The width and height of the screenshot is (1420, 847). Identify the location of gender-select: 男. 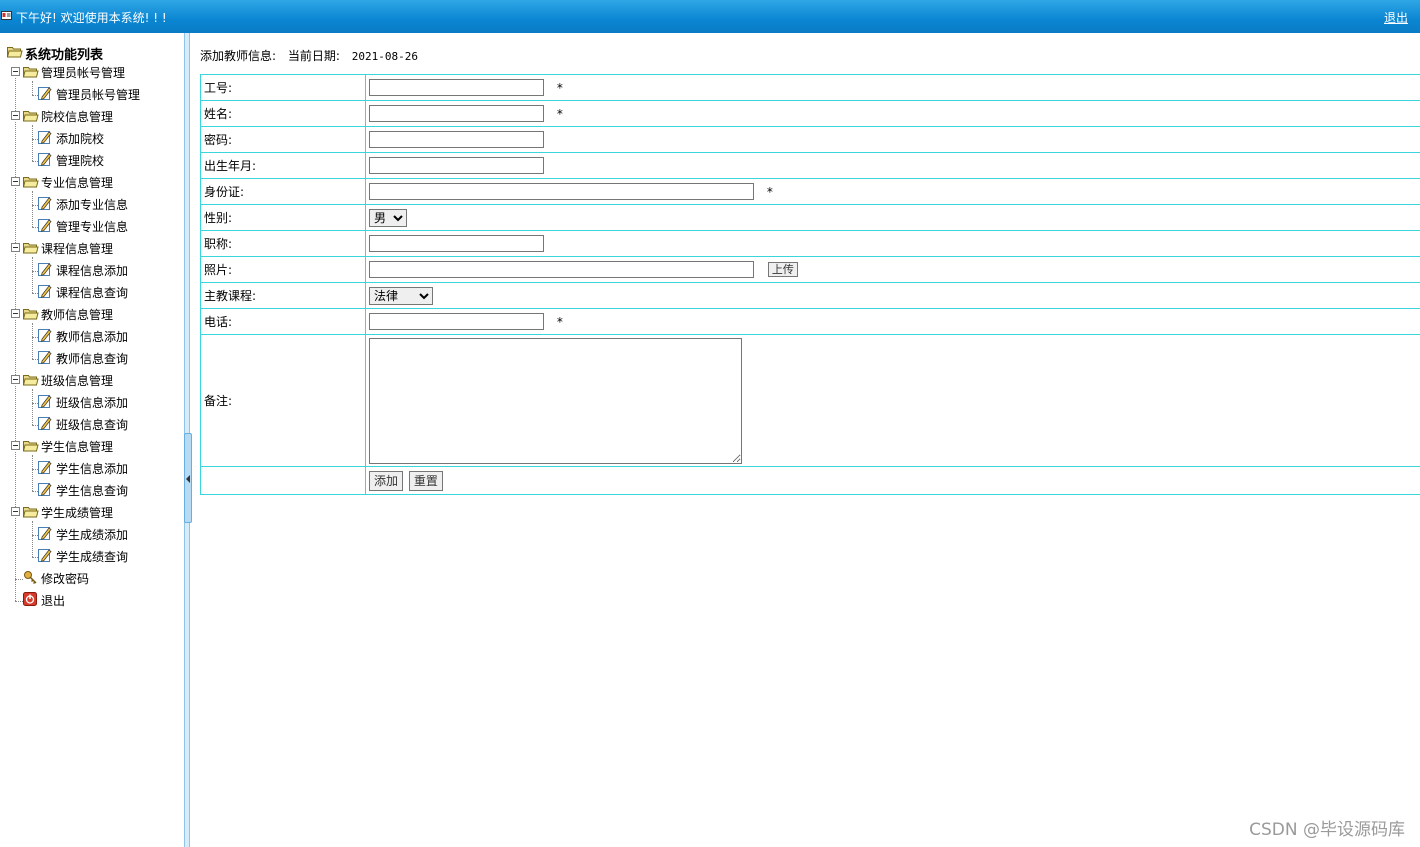
(388, 217).